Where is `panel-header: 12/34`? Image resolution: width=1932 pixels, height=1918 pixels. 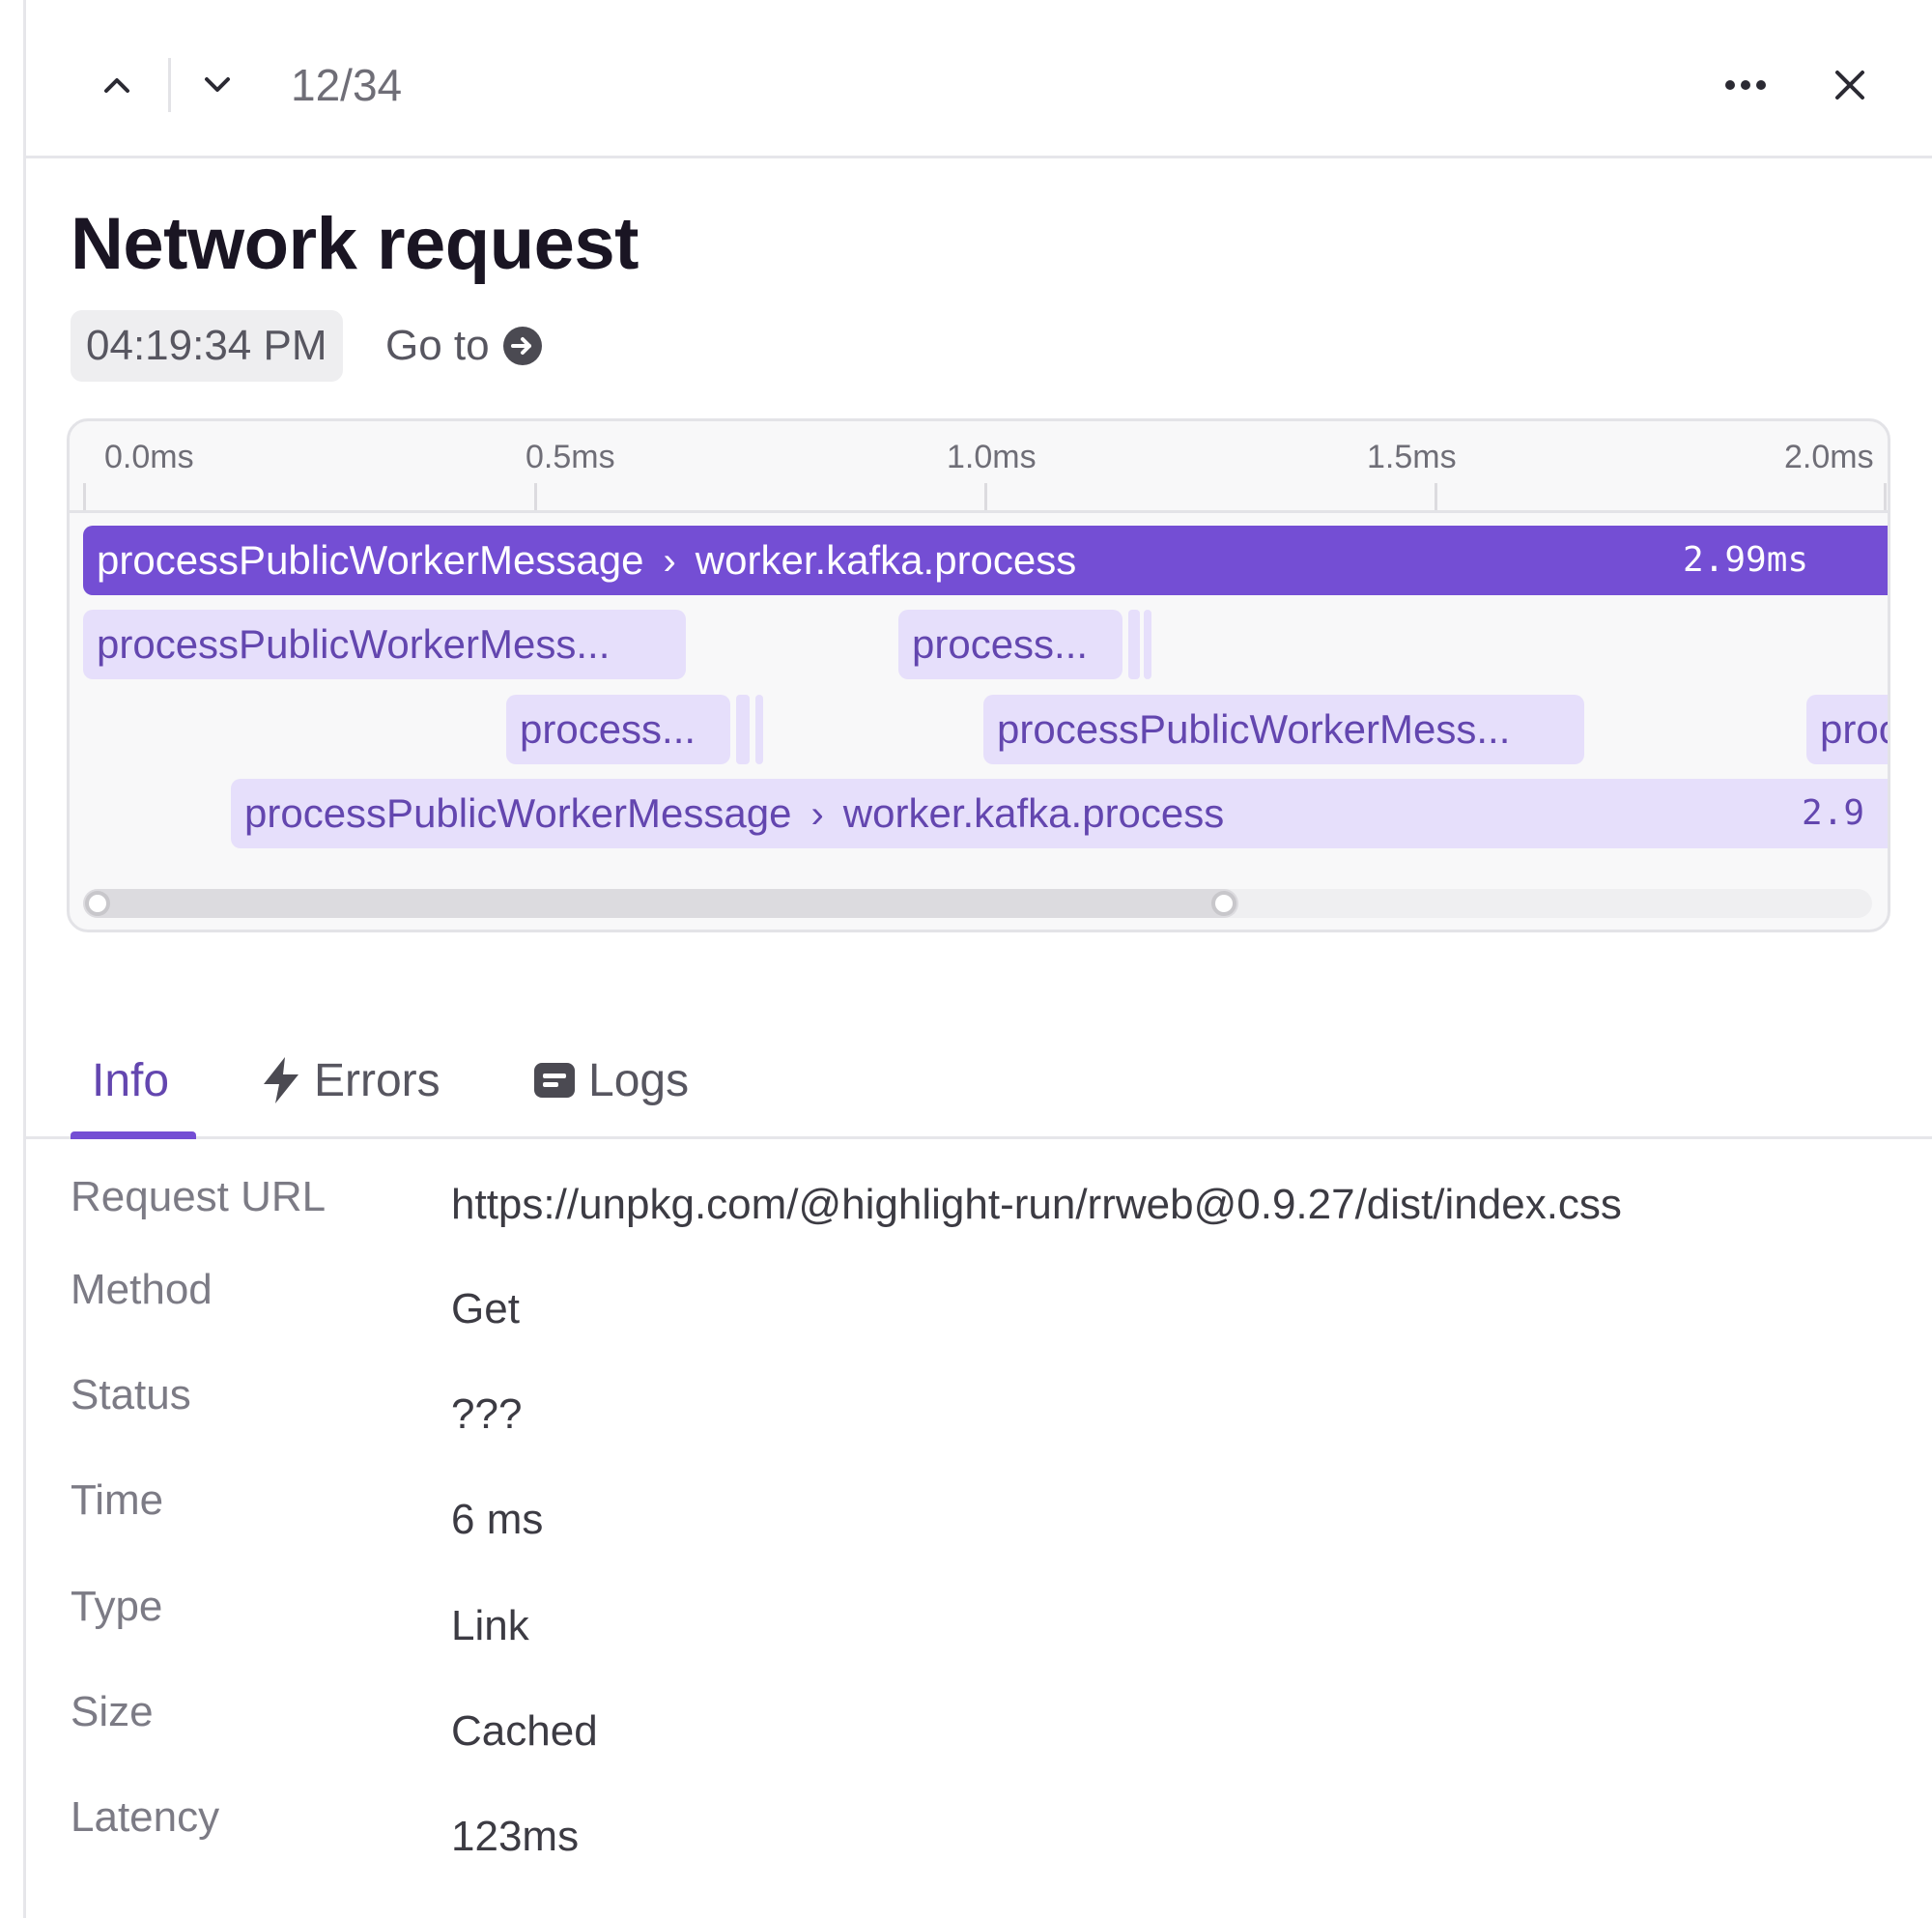
panel-header: 12/34 is located at coordinates (979, 79).